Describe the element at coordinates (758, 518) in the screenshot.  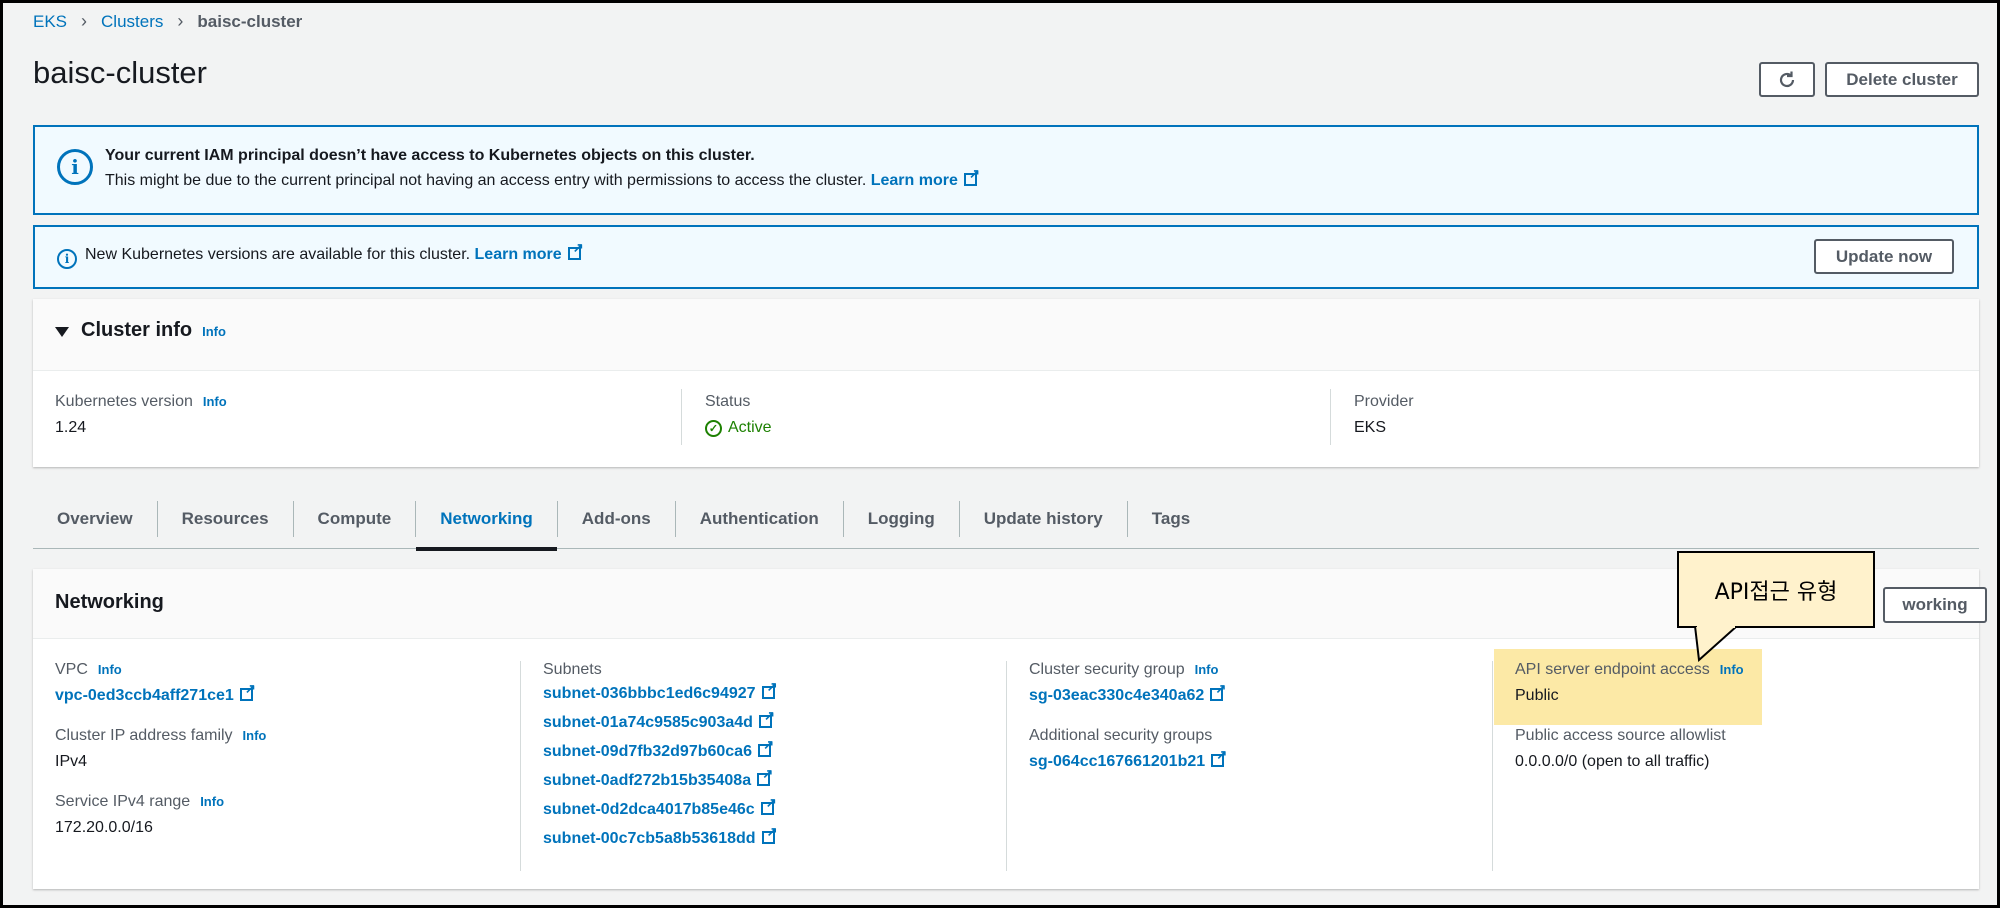
I see `tab-authentication: Authentication` at that location.